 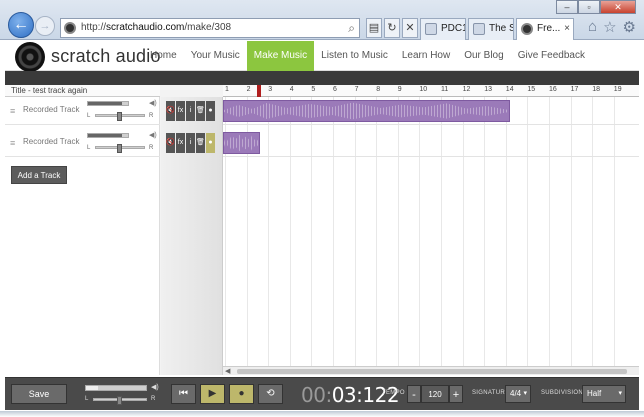 I want to click on ruler-bar-number: 8, so click(x=378, y=89).